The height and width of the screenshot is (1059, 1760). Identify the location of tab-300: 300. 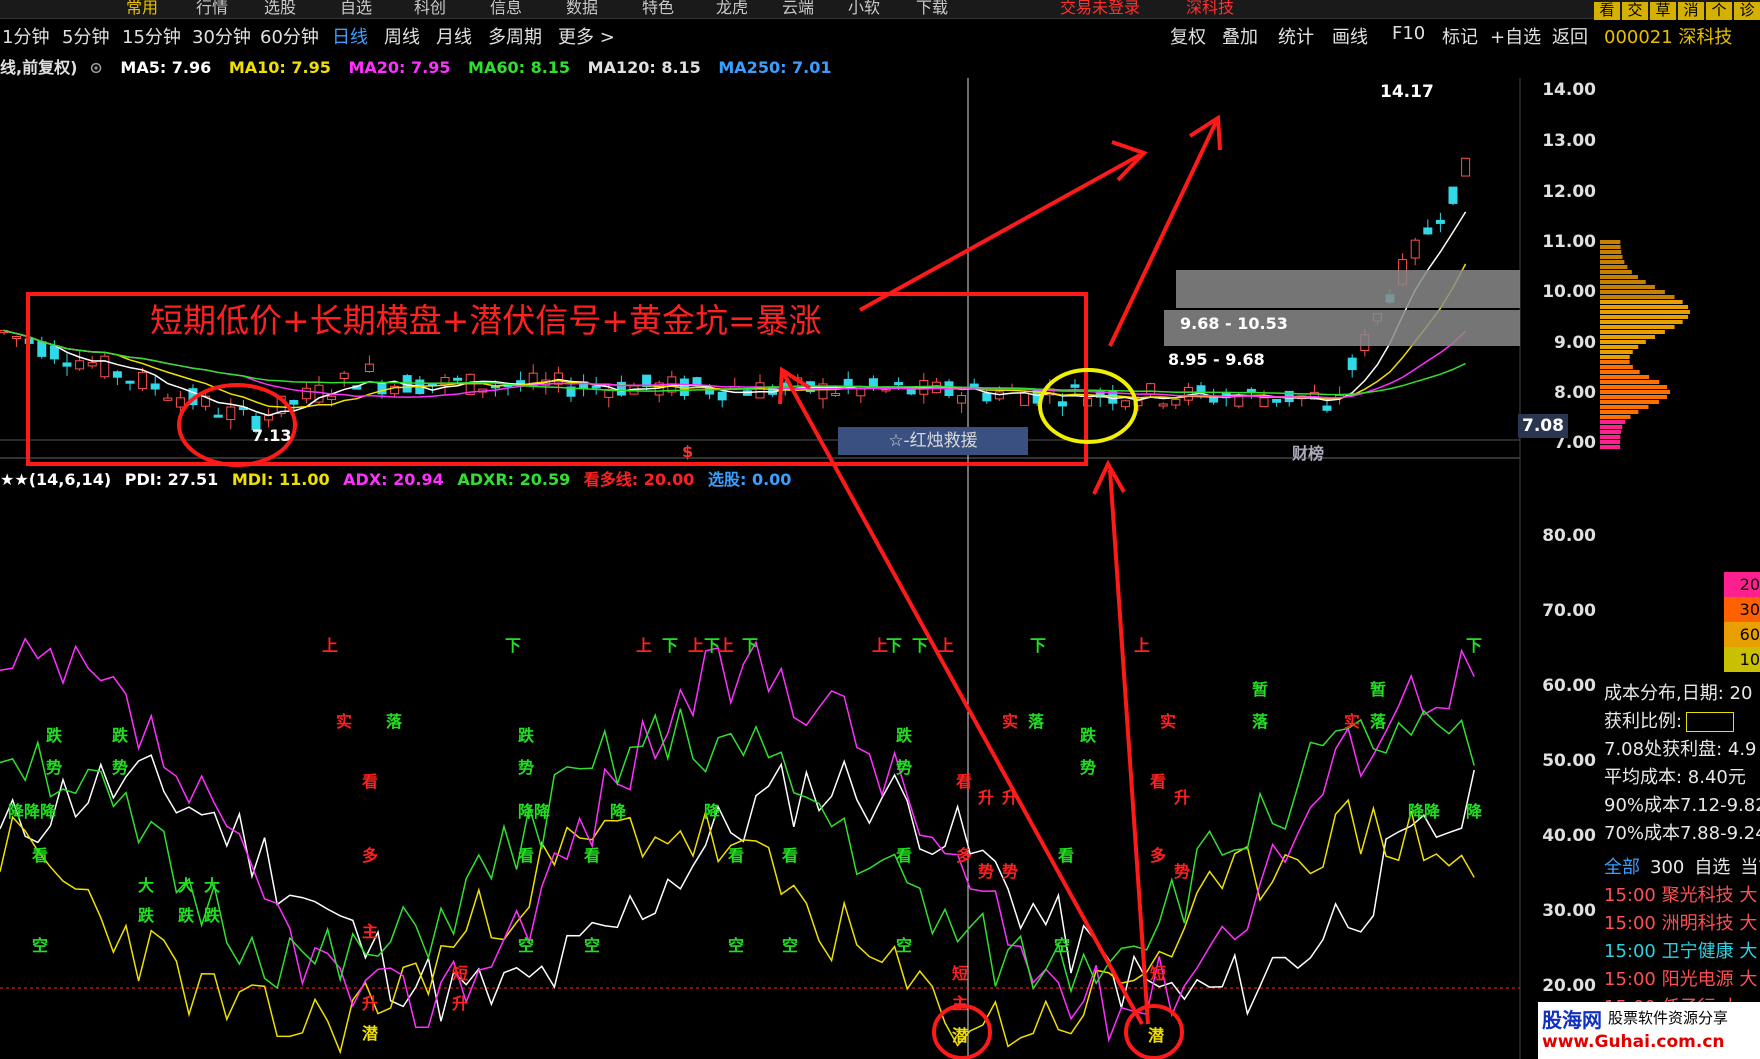
(1667, 867).